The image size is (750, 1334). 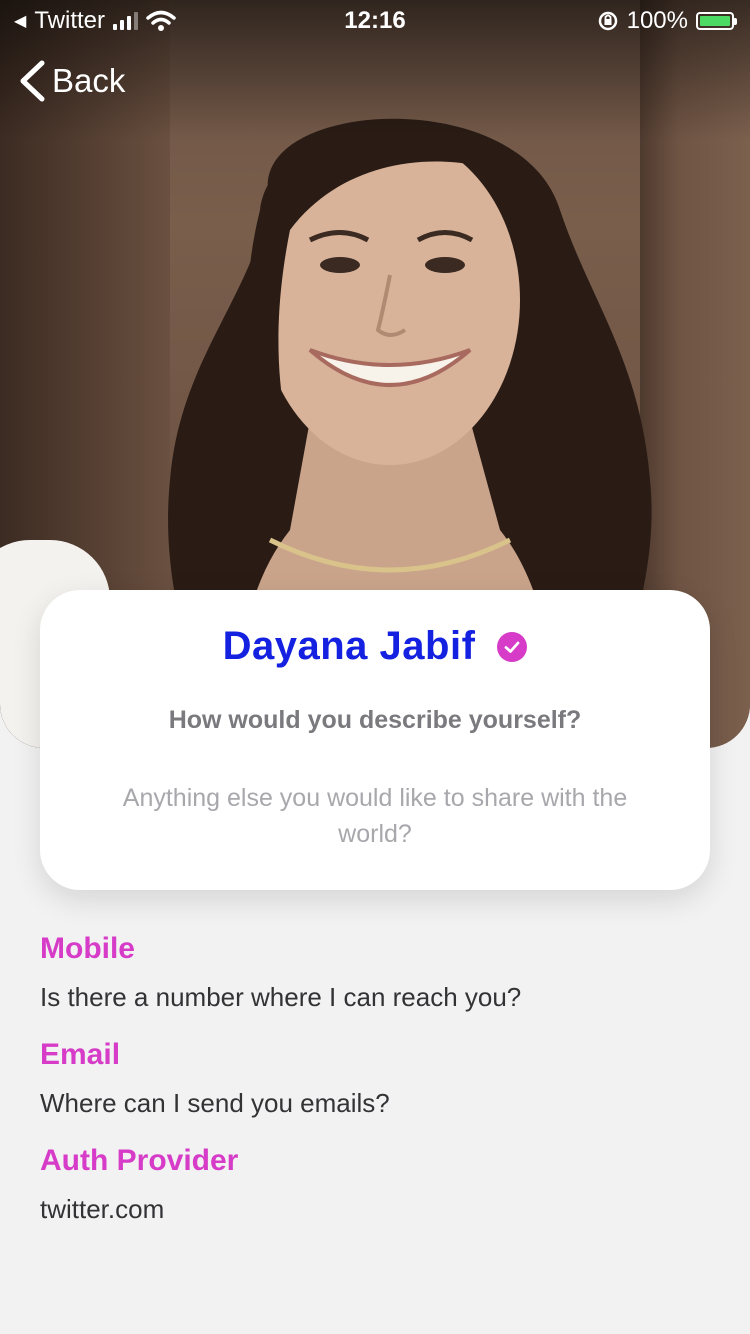 What do you see at coordinates (280, 997) in the screenshot?
I see `mobile-value: Is there a number where I can reach you?` at bounding box center [280, 997].